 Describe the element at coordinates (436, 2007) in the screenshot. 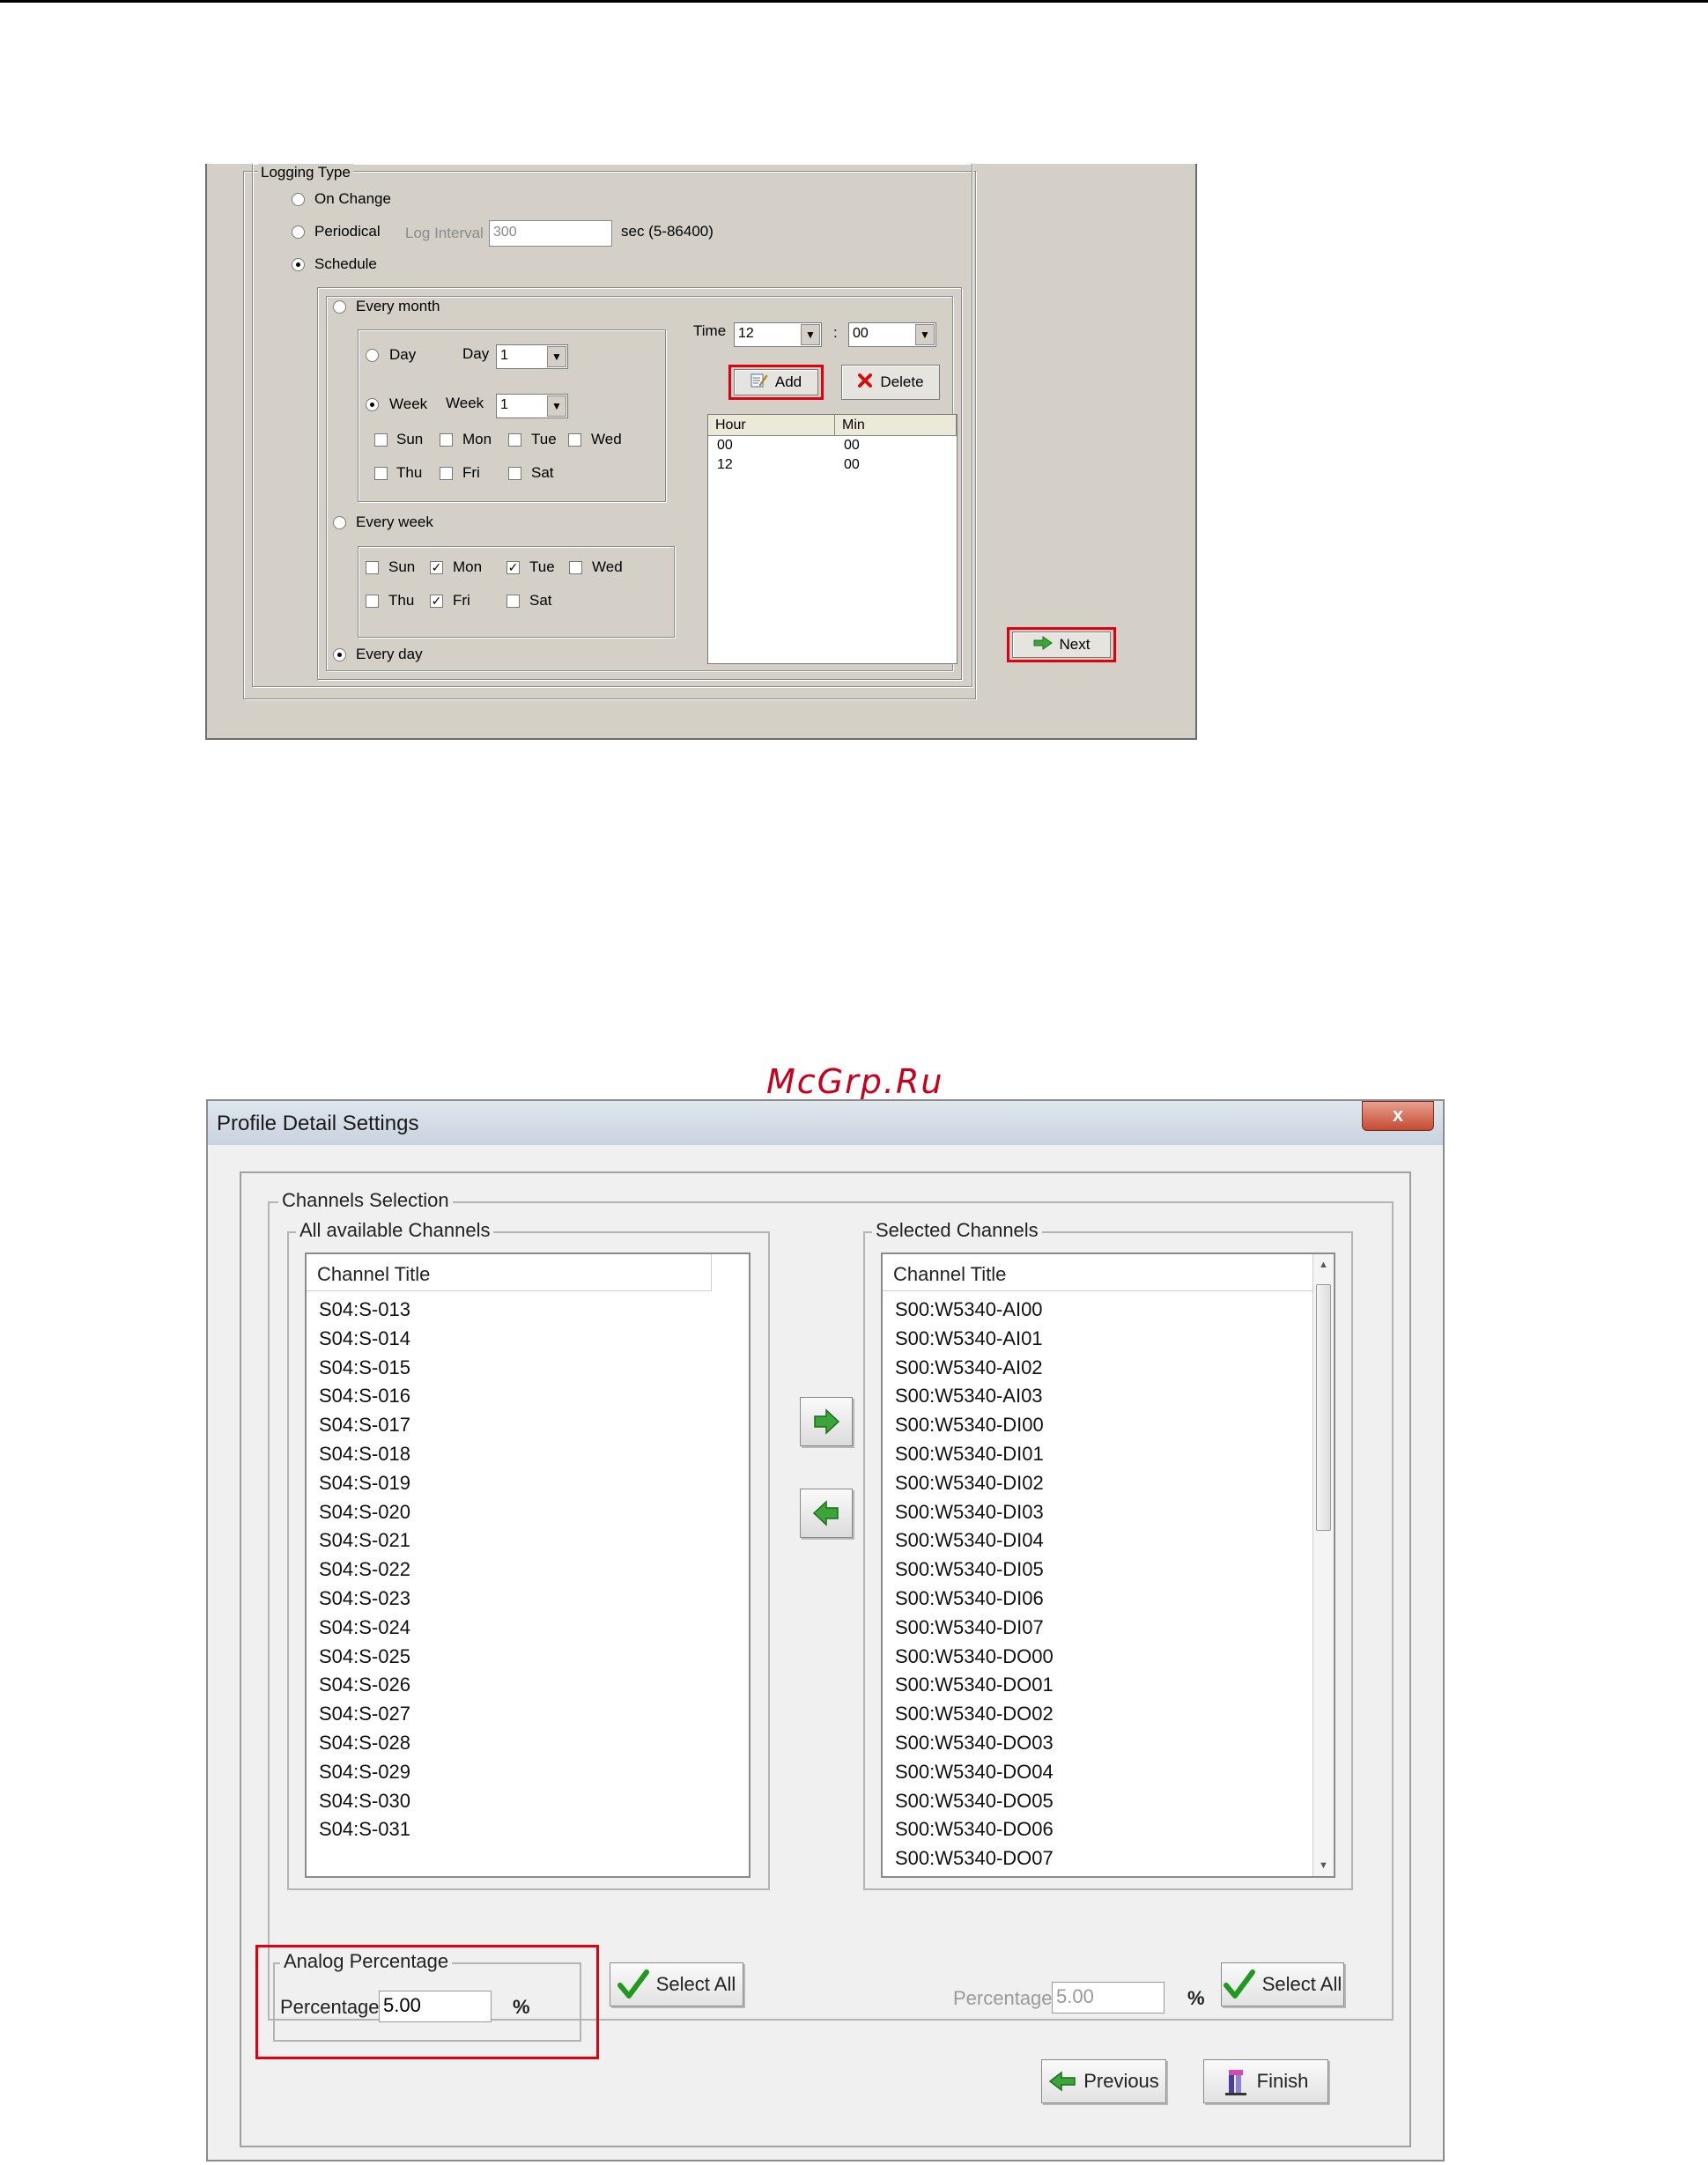

I see `percentage-input: 5.00` at that location.